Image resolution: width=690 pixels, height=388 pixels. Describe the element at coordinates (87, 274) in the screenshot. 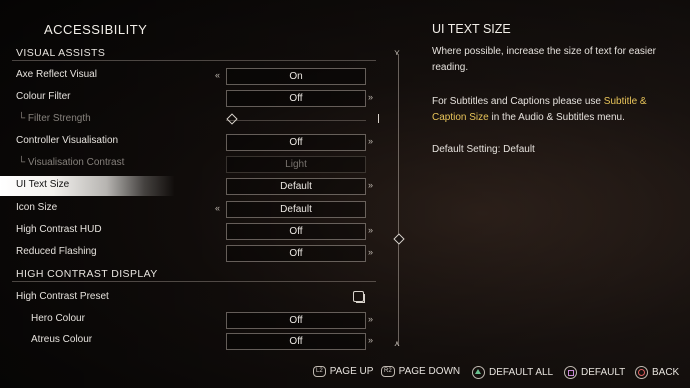

I see `section-high-contrast-display: HIGH CONTRAST DISPLAY` at that location.